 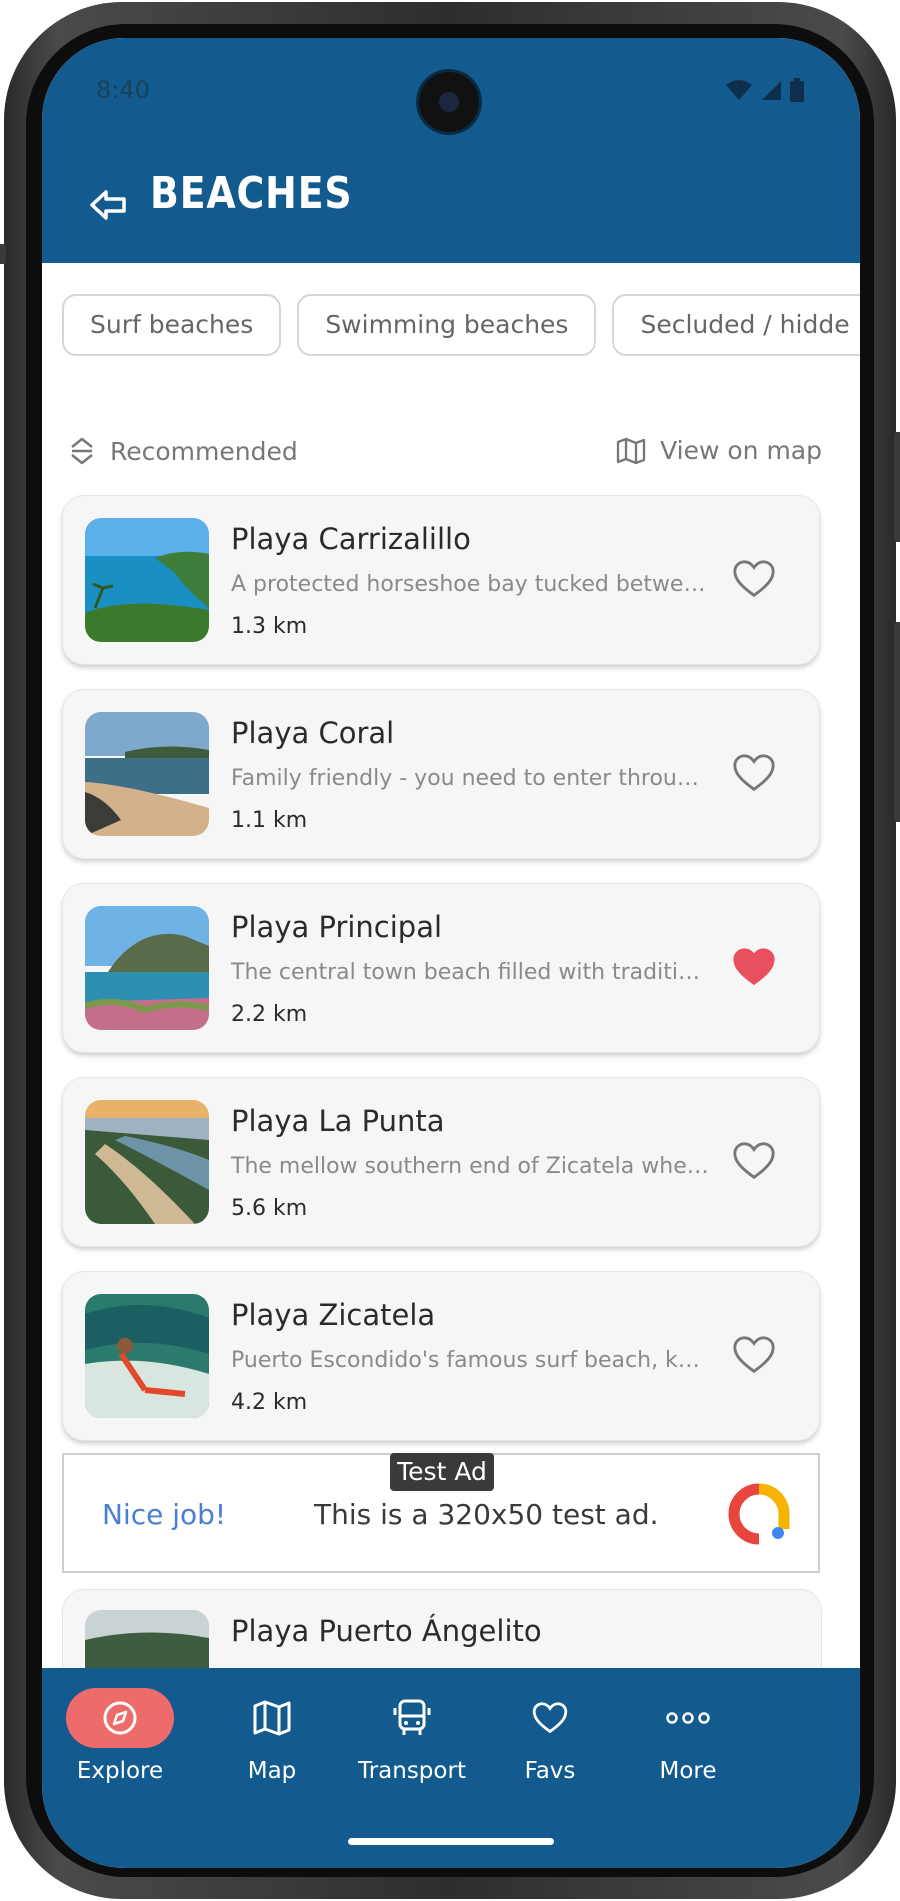 I want to click on nav-map: Map, so click(x=272, y=1736).